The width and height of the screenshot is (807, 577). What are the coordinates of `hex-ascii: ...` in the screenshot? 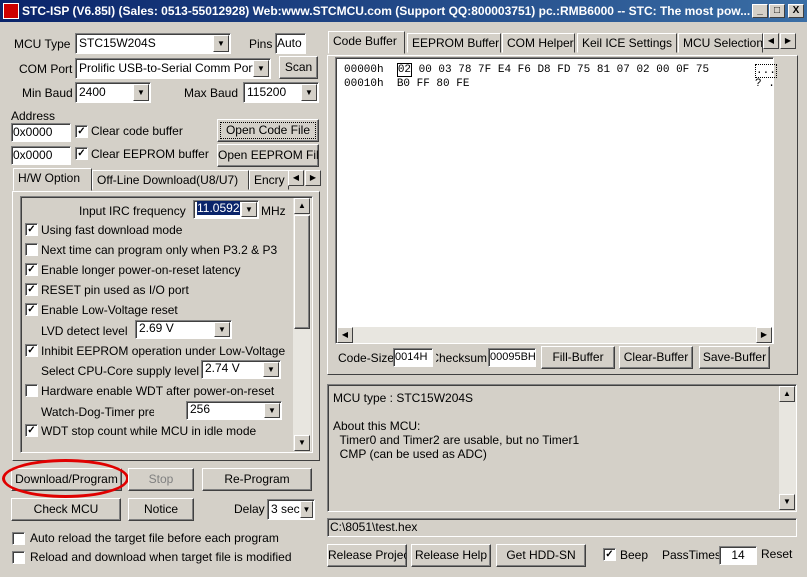 It's located at (766, 71).